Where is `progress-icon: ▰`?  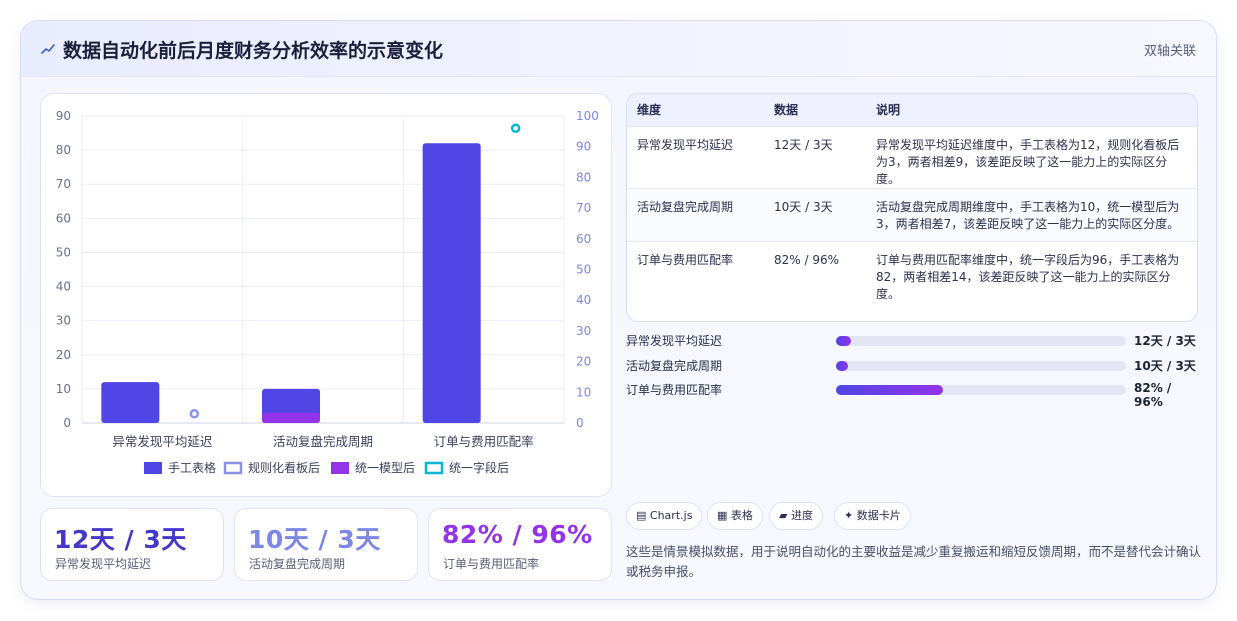 progress-icon: ▰ is located at coordinates (783, 515).